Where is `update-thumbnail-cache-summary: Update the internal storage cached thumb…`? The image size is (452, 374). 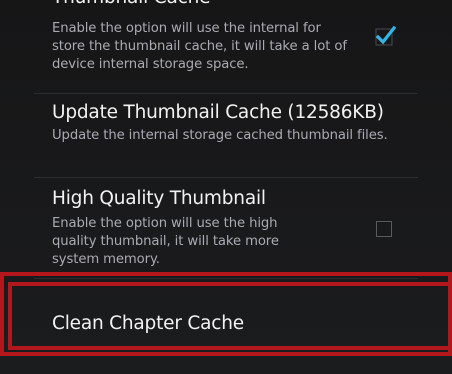
update-thumbnail-cache-summary: Update the internal storage cached thumb… is located at coordinates (220, 135).